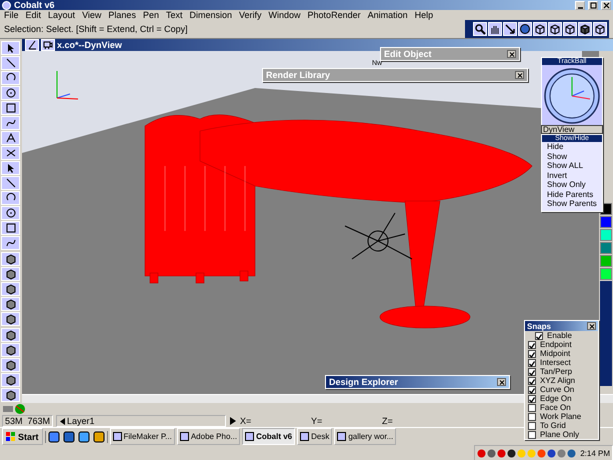 This screenshot has height=460, width=613. Describe the element at coordinates (246, 421) in the screenshot. I see `coordinate-label: X=` at that location.